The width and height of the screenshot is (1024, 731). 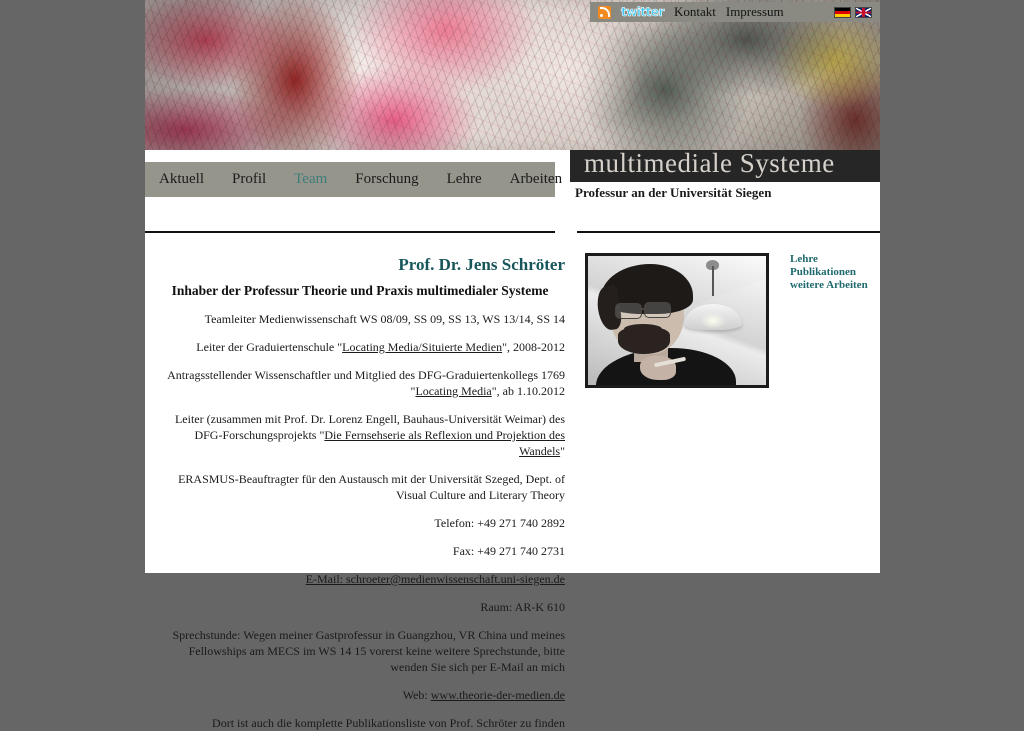 I want to click on text-segment: Fax: +49 271 740 2731, so click(x=508, y=551).